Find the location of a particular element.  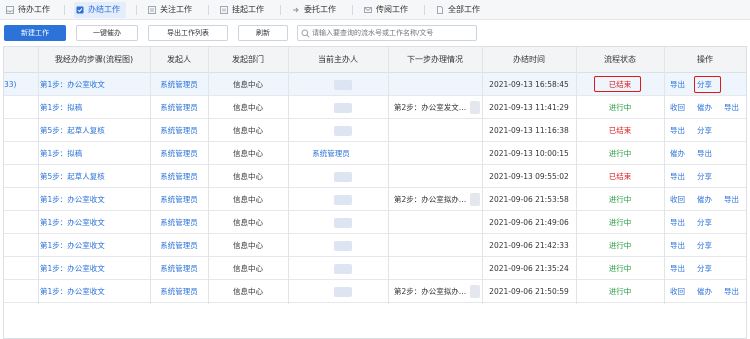

dept-cell: 信息中心 is located at coordinates (248, 176).